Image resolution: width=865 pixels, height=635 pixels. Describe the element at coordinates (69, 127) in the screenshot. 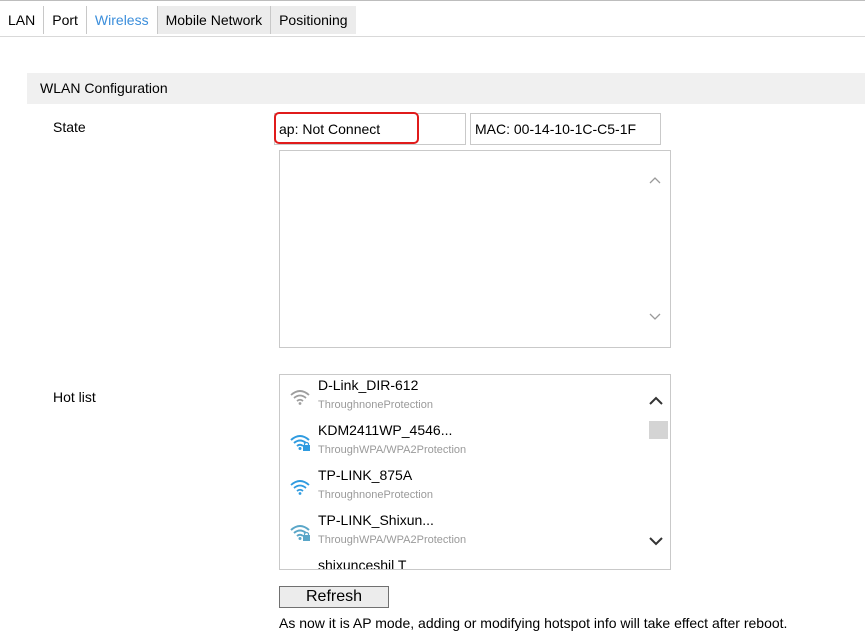

I see `state-label: State` at that location.